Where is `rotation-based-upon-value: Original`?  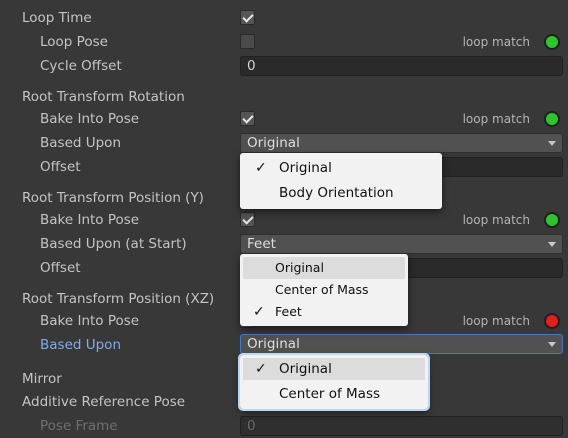
rotation-based-upon-value: Original is located at coordinates (273, 143).